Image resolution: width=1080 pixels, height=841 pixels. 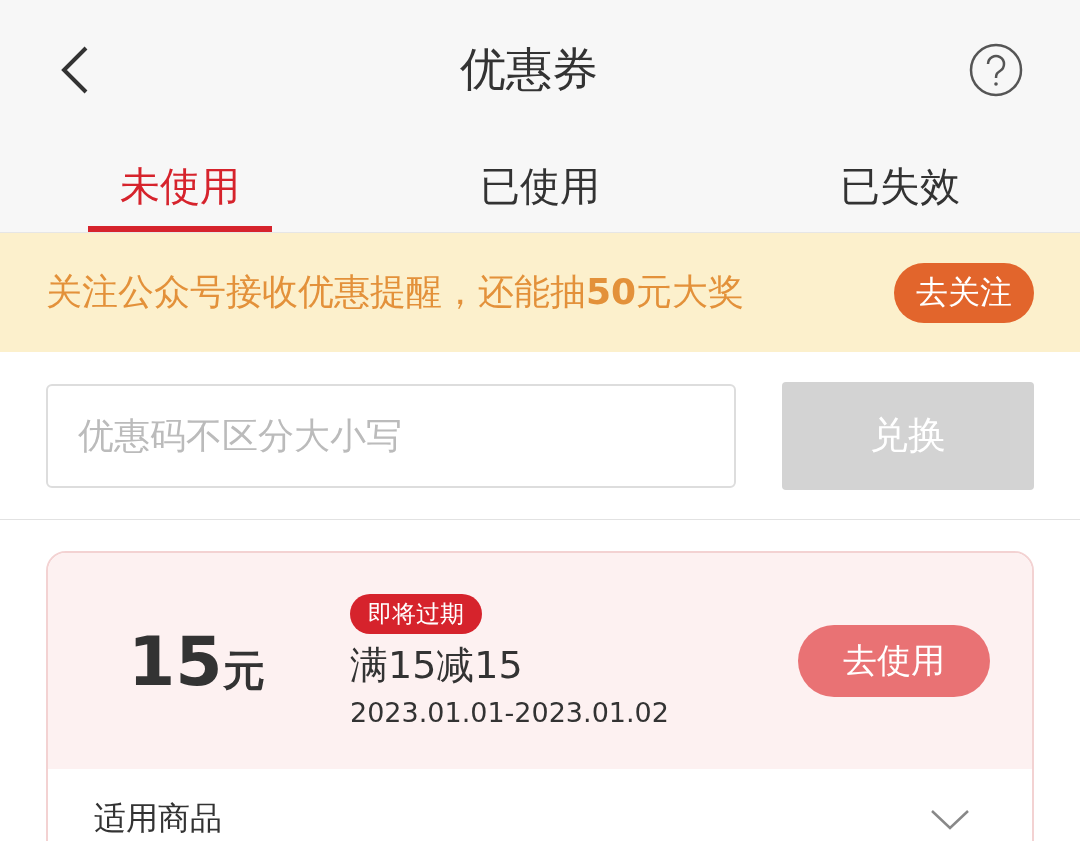 I want to click on back-icon, so click(x=75, y=70).